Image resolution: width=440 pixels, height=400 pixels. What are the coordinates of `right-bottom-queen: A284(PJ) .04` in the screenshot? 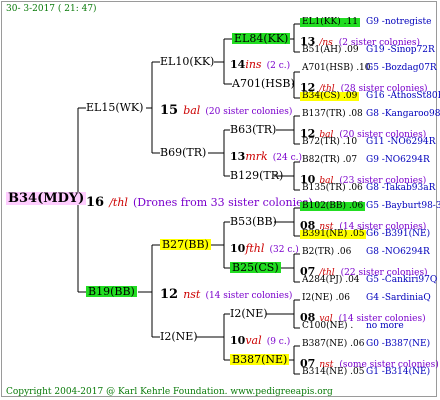 It's located at (331, 280).